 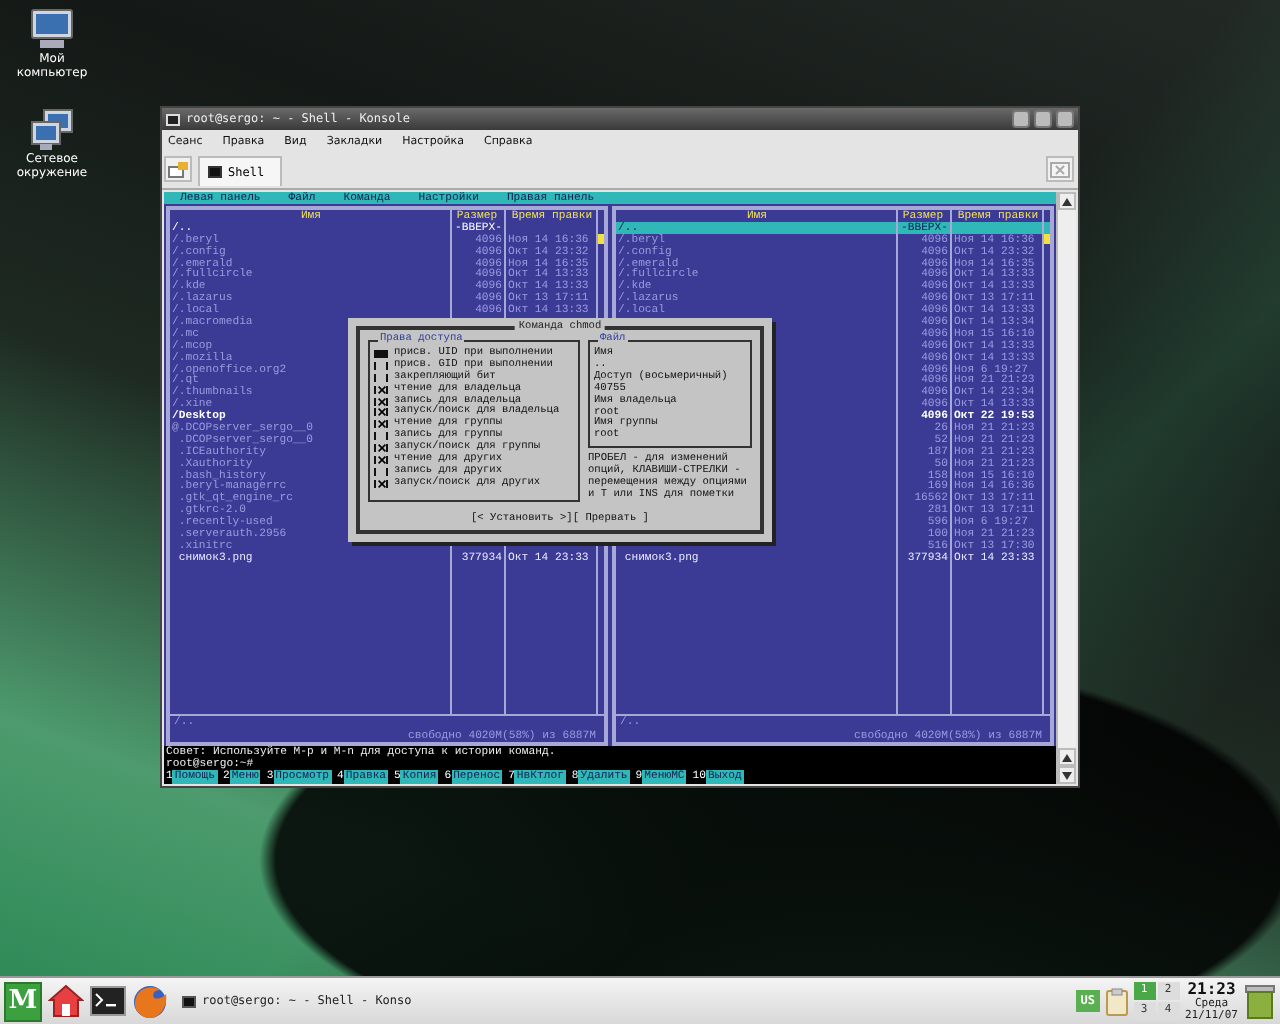 What do you see at coordinates (1066, 488) in the screenshot?
I see `scrollbar` at bounding box center [1066, 488].